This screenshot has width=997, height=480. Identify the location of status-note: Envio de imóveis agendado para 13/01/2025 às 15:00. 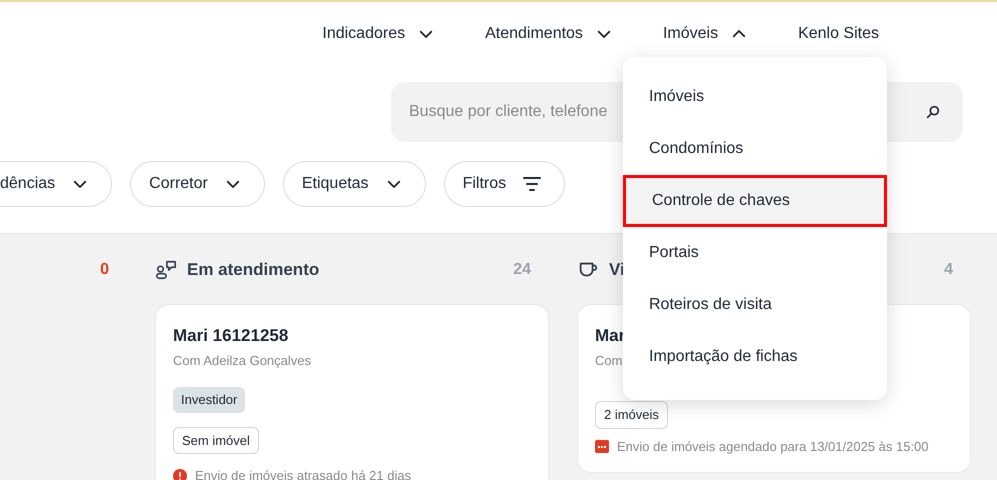
(773, 447).